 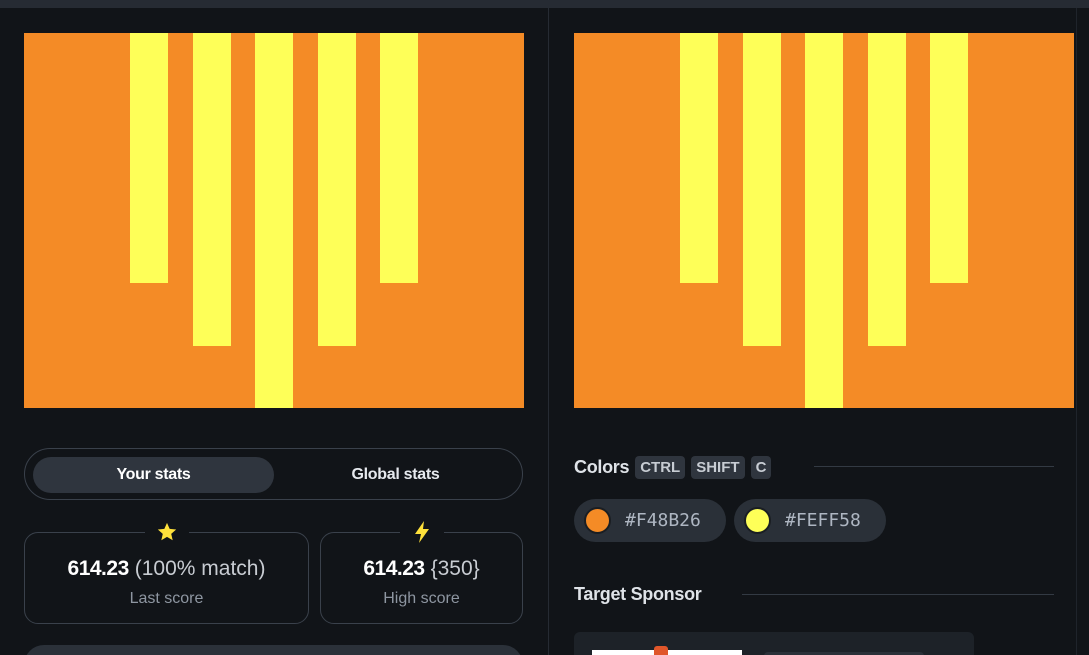 I want to click on top-bar, so click(x=544, y=4).